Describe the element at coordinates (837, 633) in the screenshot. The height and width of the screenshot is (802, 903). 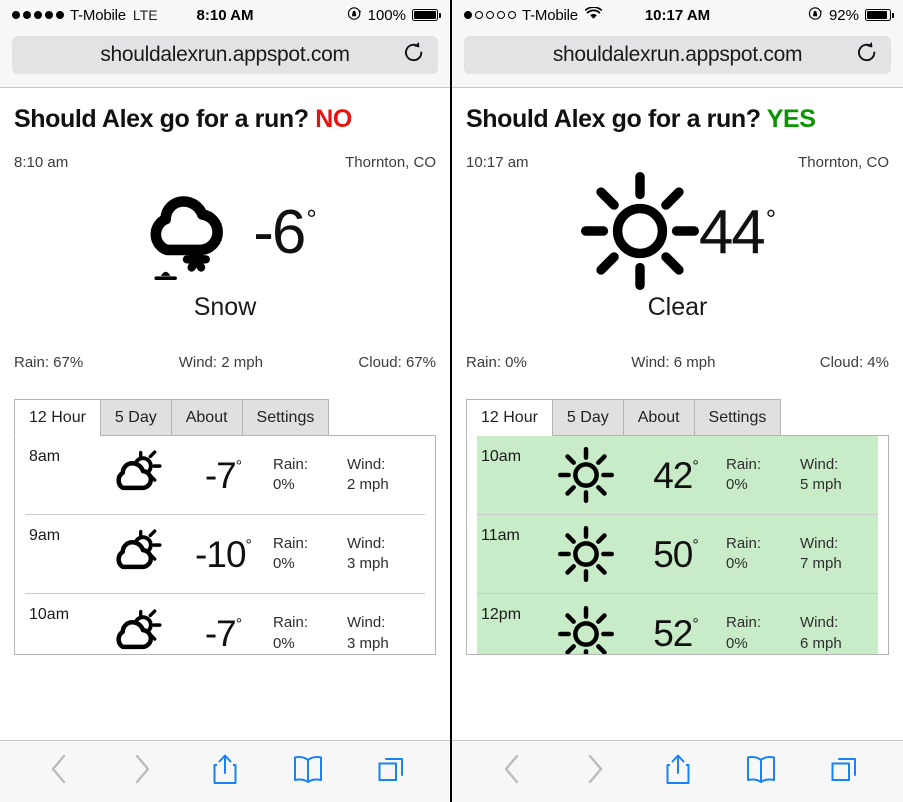
I see `hour-wind: Wind: 6 mph` at that location.